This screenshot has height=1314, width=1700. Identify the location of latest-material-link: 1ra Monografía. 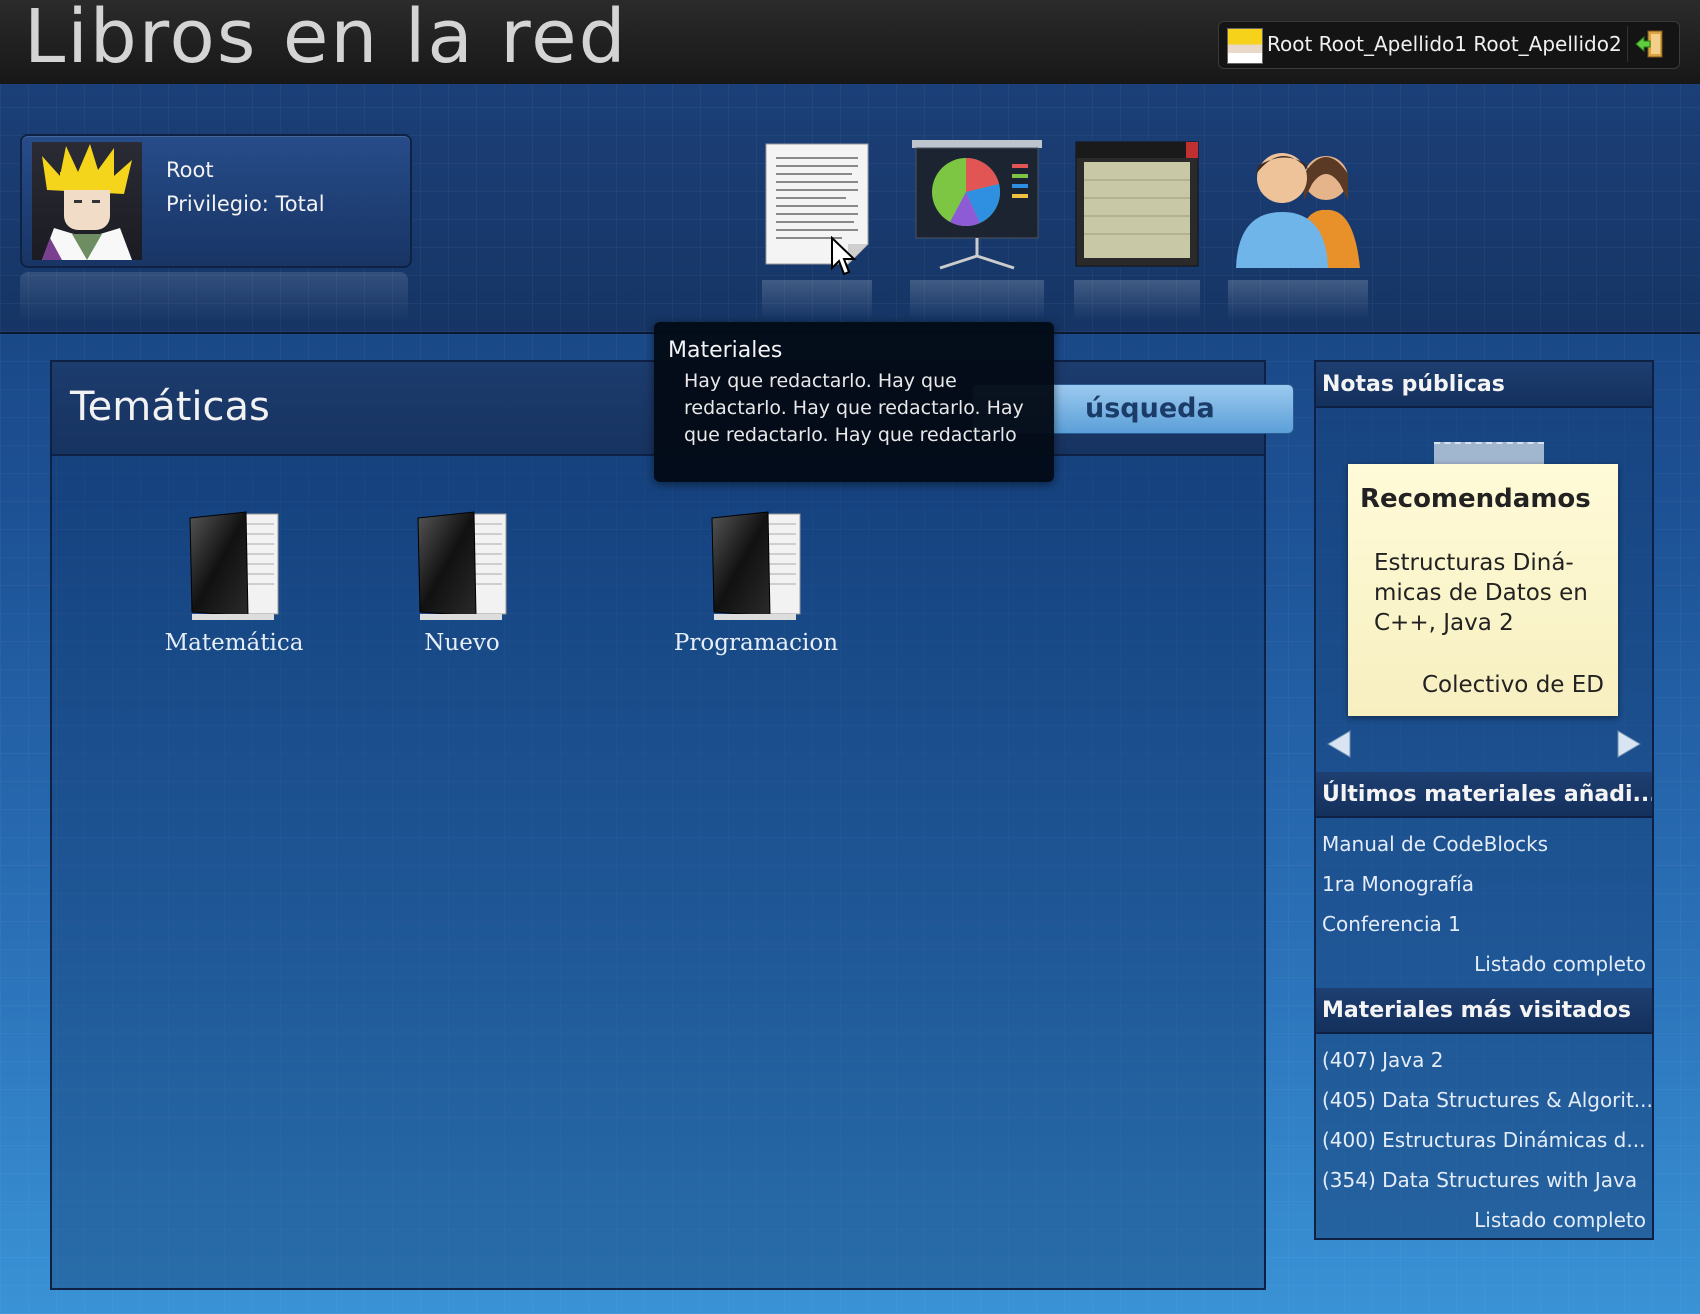
(1398, 884).